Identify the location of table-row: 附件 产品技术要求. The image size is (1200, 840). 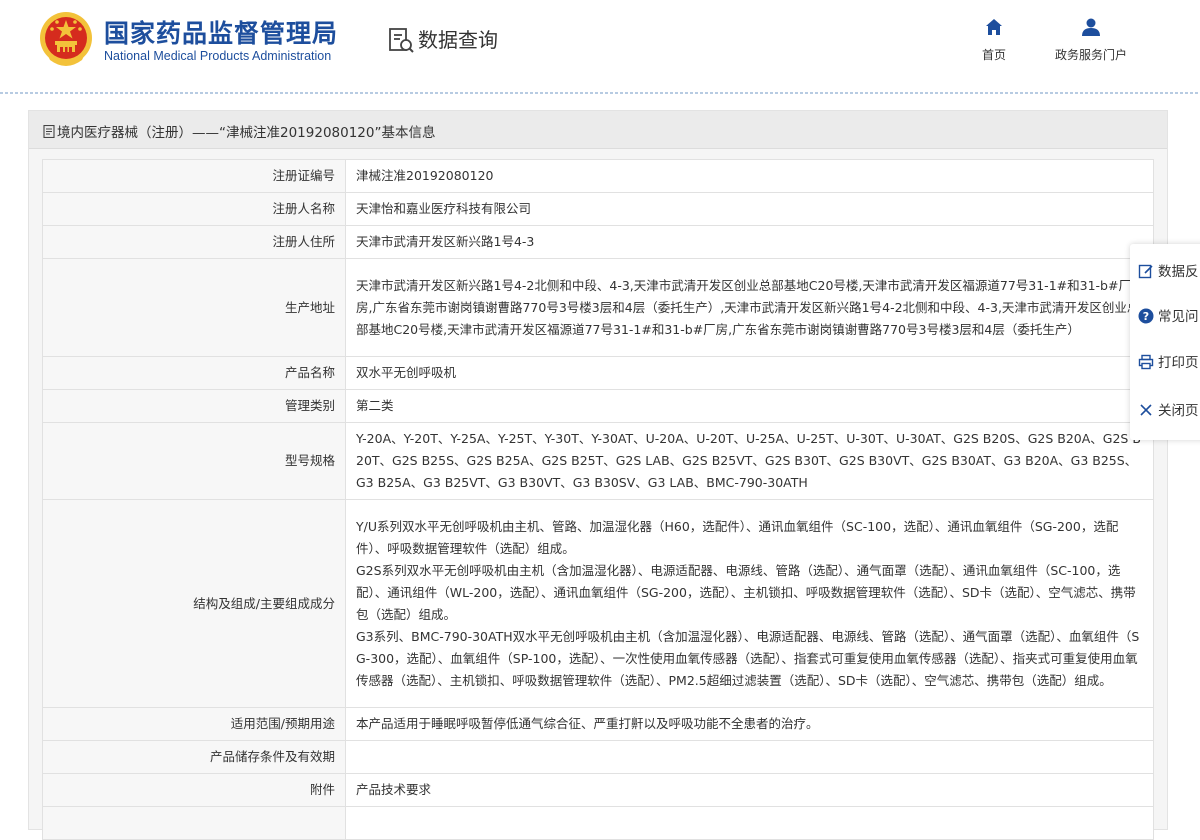
(598, 790).